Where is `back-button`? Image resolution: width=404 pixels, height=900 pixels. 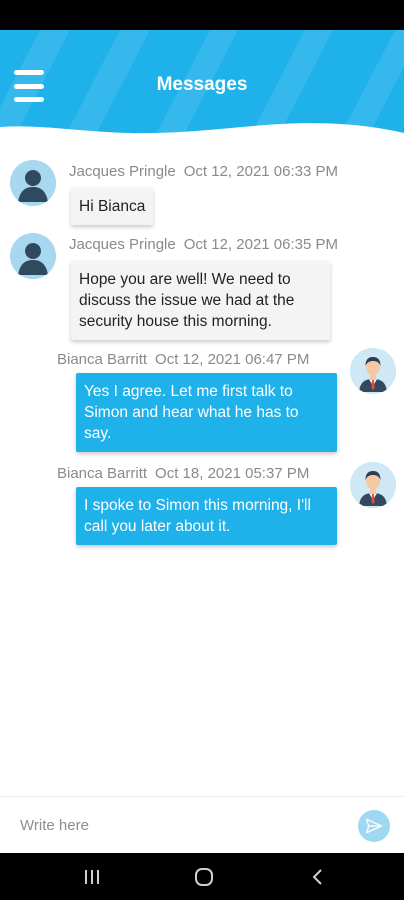
back-button is located at coordinates (318, 877).